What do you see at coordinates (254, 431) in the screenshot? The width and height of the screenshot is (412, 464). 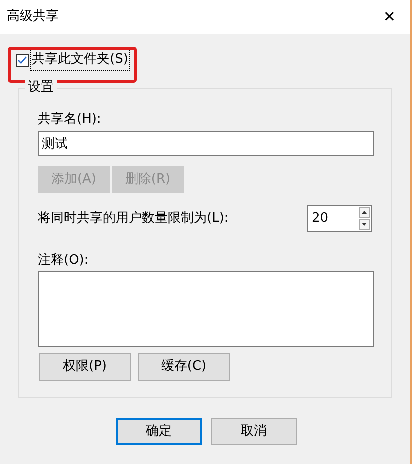 I see `cancel-button: 取消` at bounding box center [254, 431].